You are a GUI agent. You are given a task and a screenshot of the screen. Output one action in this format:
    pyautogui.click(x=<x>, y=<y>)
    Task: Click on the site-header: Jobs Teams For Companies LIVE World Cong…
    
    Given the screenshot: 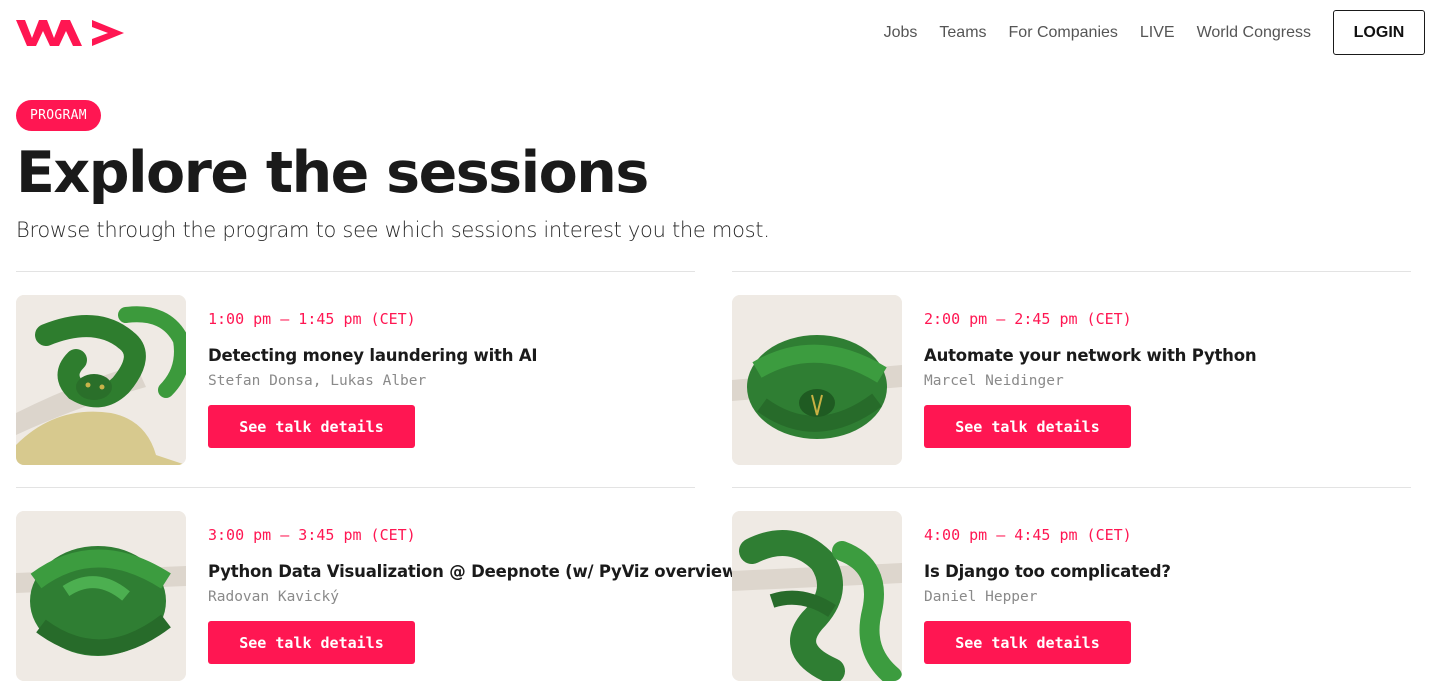 What is the action you would take?
    pyautogui.click(x=717, y=35)
    